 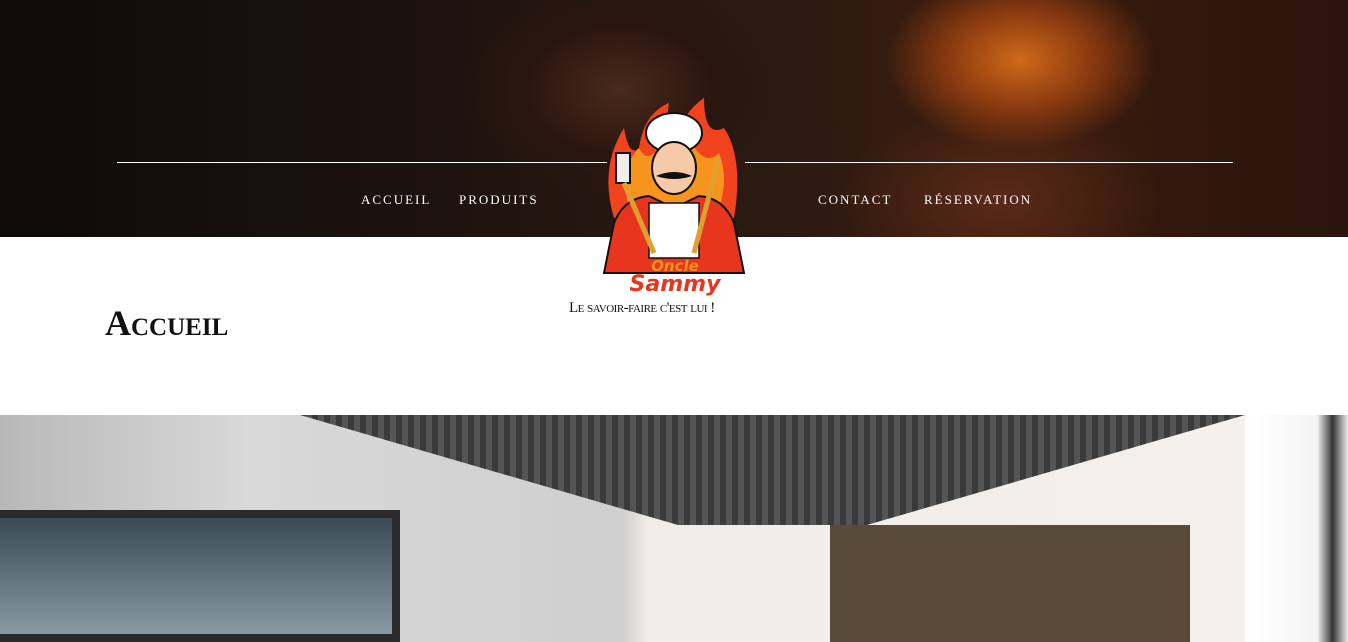 I want to click on nav-divider-right, so click(x=989, y=162).